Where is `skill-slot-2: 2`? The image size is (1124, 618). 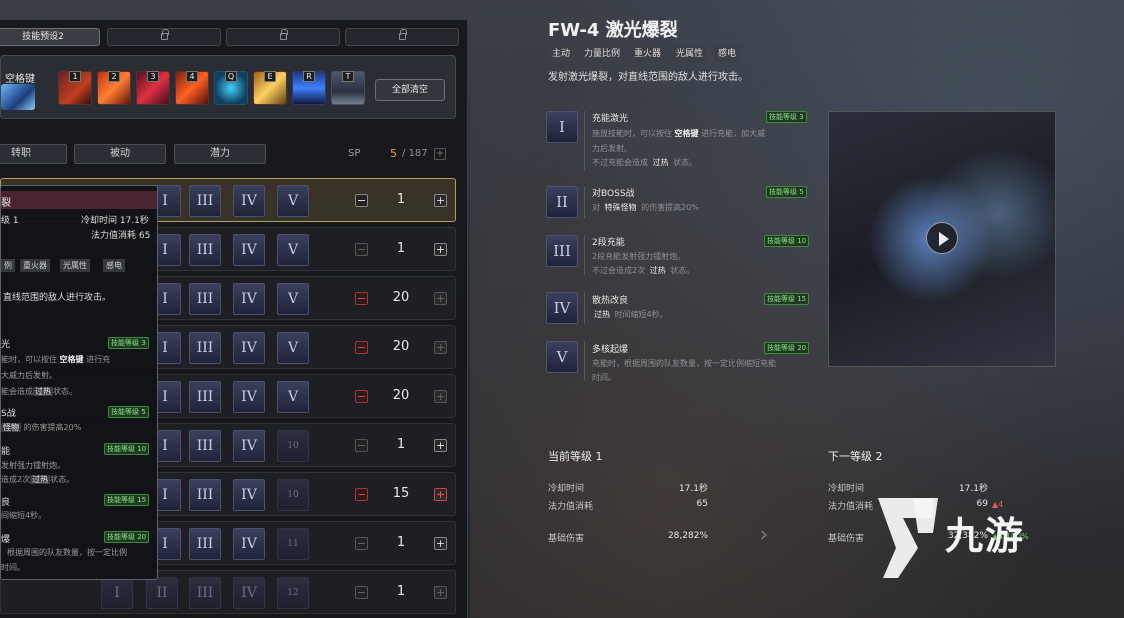 skill-slot-2: 2 is located at coordinates (114, 88).